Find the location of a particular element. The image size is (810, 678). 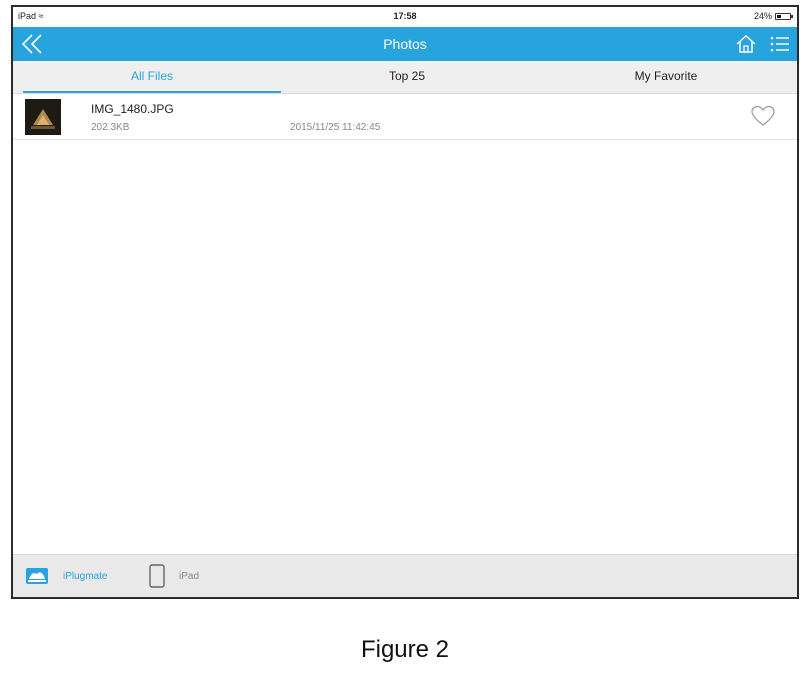

device-switcher-bar: iPlugmate iPad is located at coordinates (405, 575).